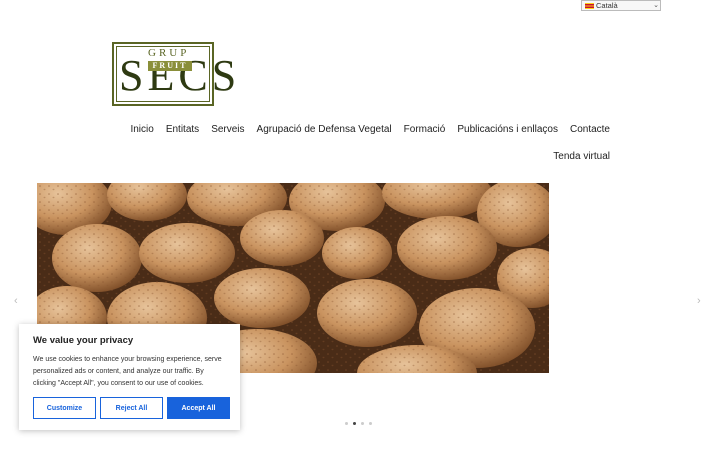 This screenshot has width=720, height=450. What do you see at coordinates (182, 130) in the screenshot?
I see `nav-item-entitats: Entitats` at bounding box center [182, 130].